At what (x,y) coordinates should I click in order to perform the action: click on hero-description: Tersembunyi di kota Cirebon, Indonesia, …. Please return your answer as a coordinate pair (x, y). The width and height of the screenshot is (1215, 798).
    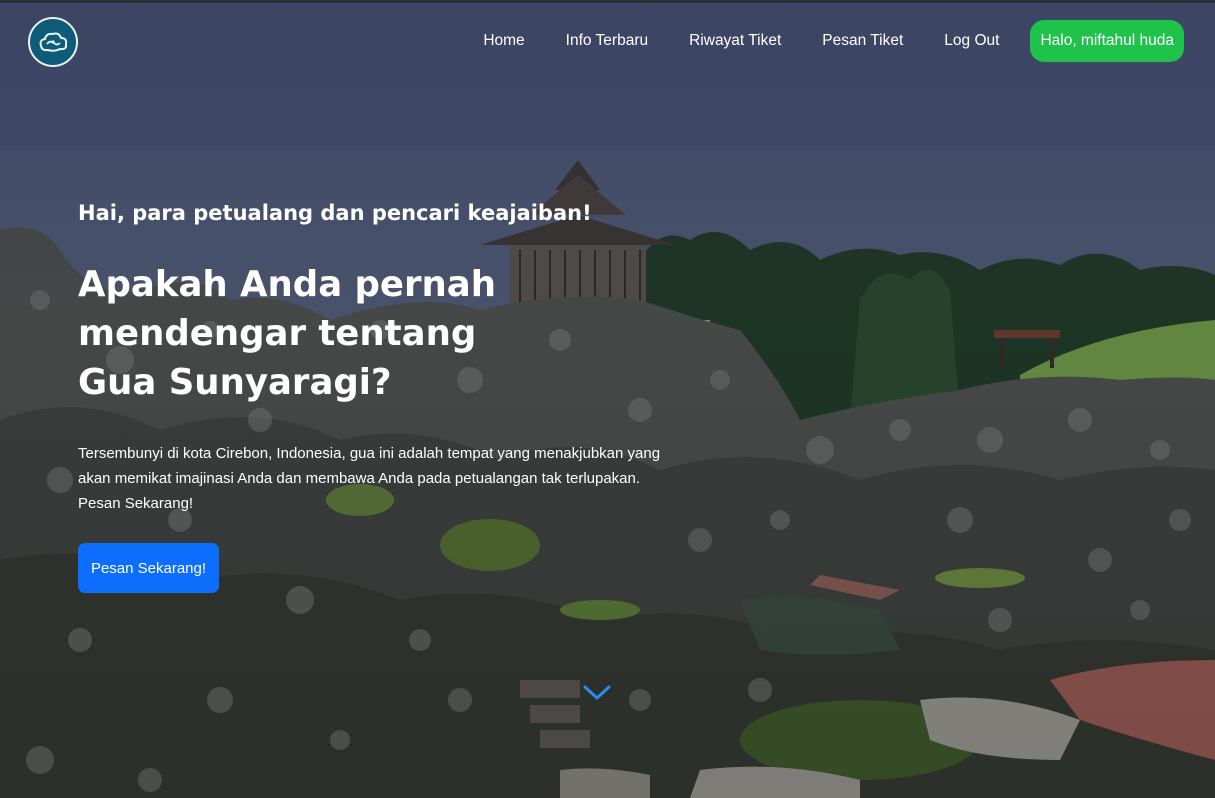
    Looking at the image, I should click on (369, 478).